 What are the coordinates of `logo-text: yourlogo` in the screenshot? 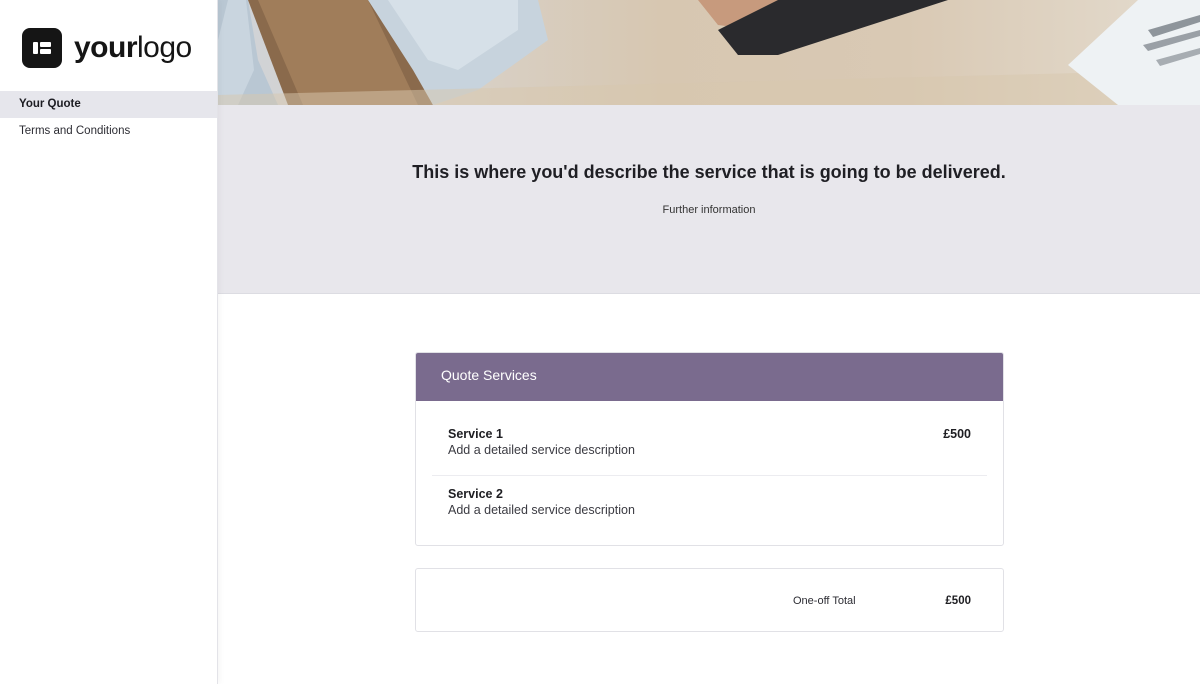 It's located at (133, 47).